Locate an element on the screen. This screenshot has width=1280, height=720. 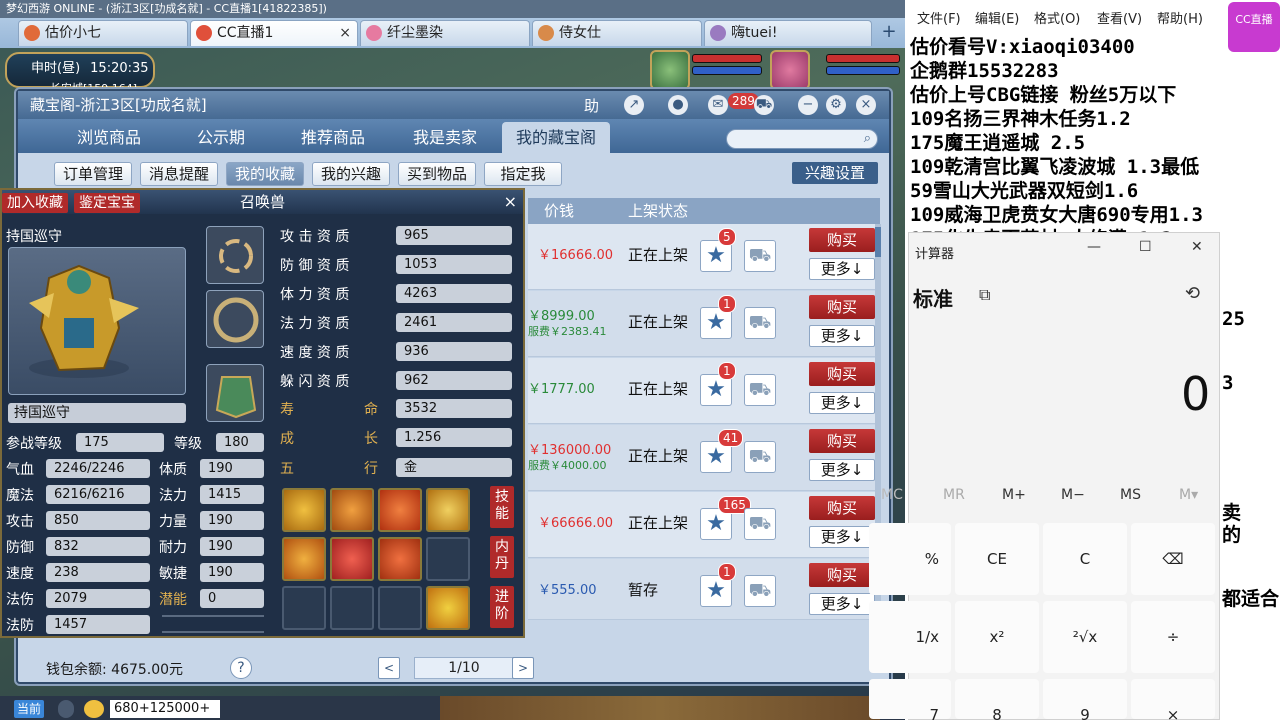
table-row: ￥16666.00 正在上架 ★ 5 ⛟ 购买 更多↓ is located at coordinates (703, 257).